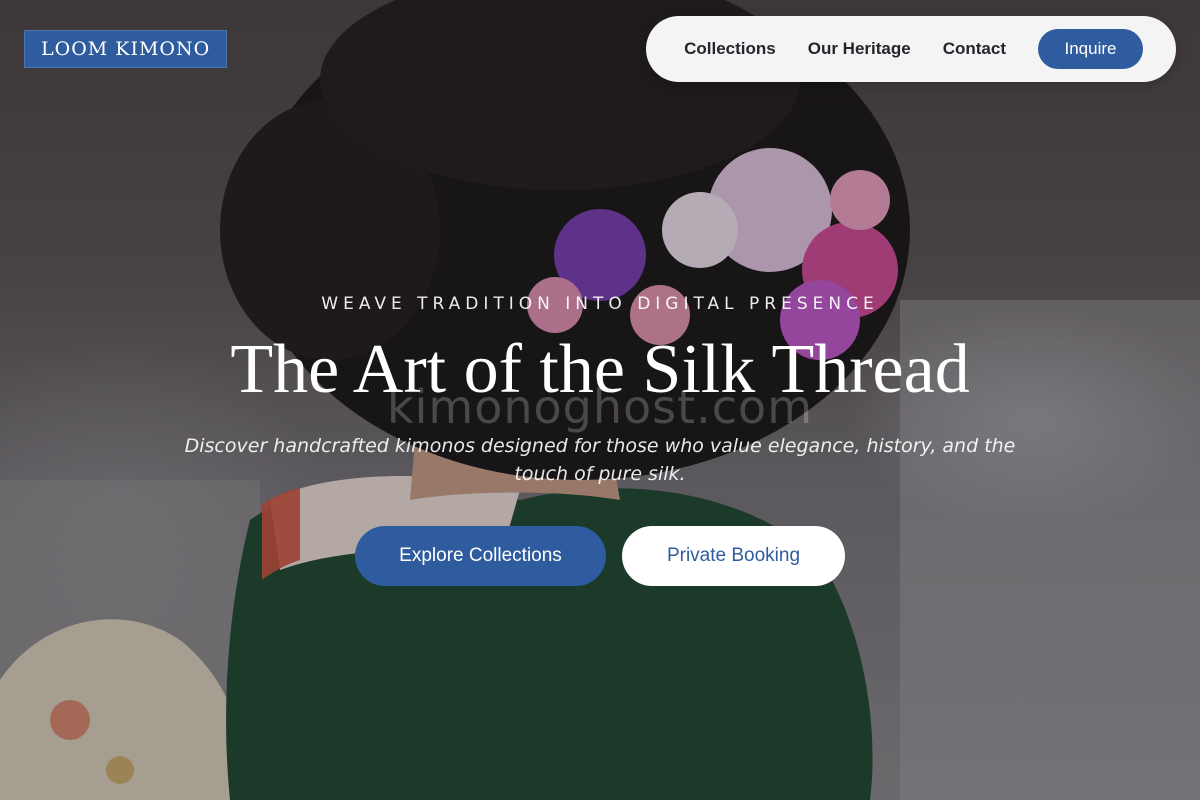  What do you see at coordinates (600, 407) in the screenshot?
I see `watermark-text: kimonoghost.com` at bounding box center [600, 407].